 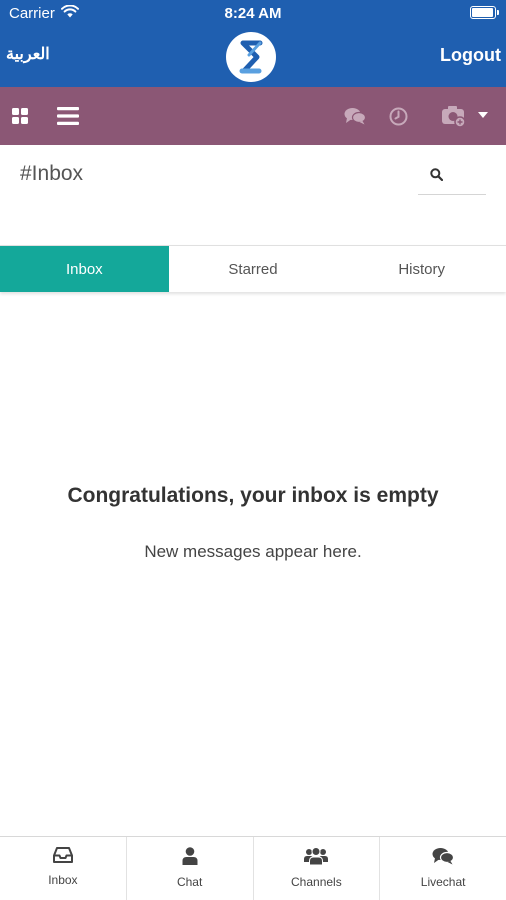 What do you see at coordinates (253, 495) in the screenshot?
I see `empty-state-title: Congratulations, your inbox is empty` at bounding box center [253, 495].